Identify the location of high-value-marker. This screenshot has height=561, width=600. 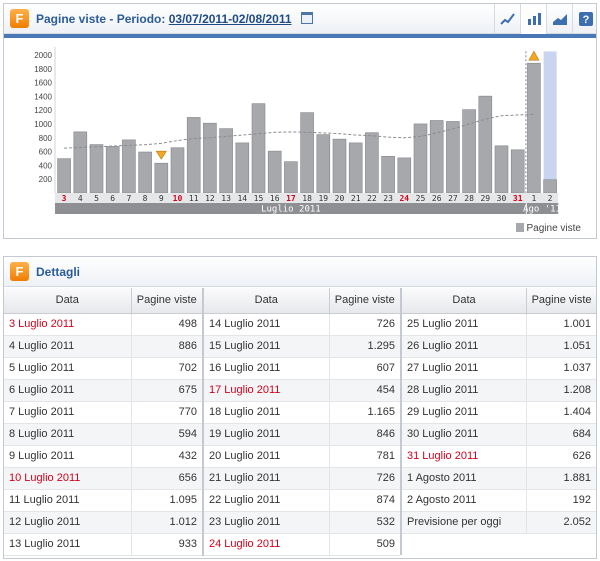
(534, 55).